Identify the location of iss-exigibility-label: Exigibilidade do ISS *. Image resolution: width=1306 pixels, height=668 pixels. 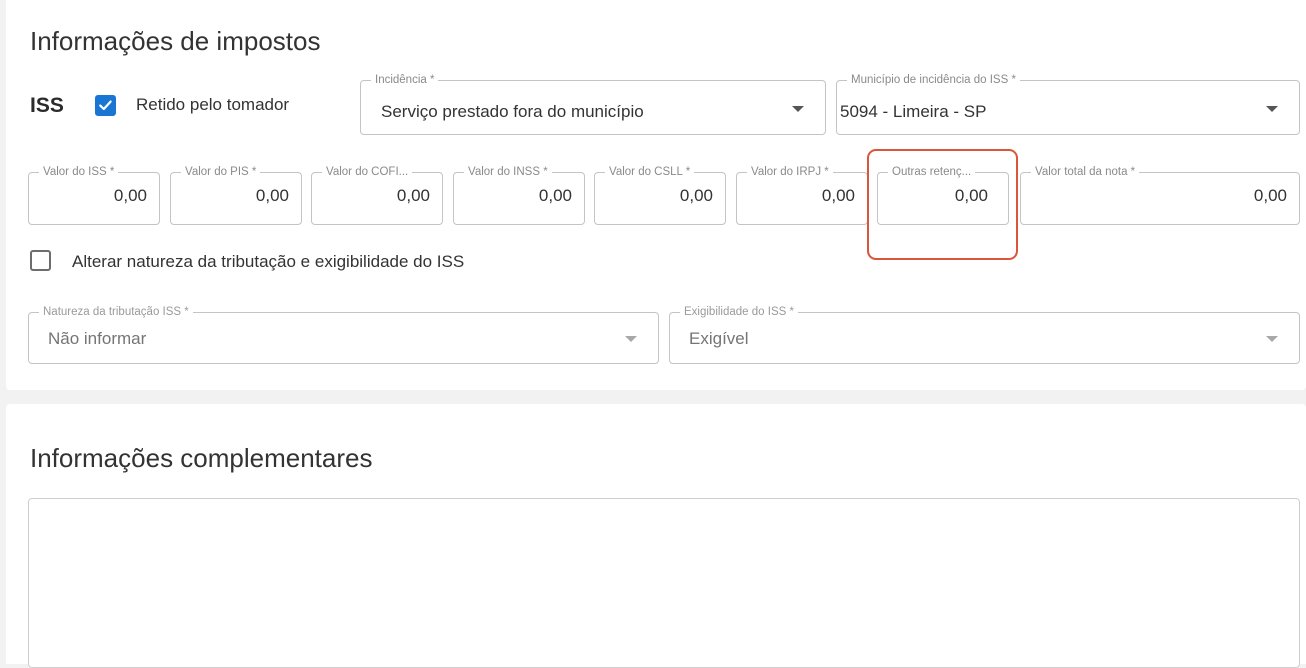
(739, 312).